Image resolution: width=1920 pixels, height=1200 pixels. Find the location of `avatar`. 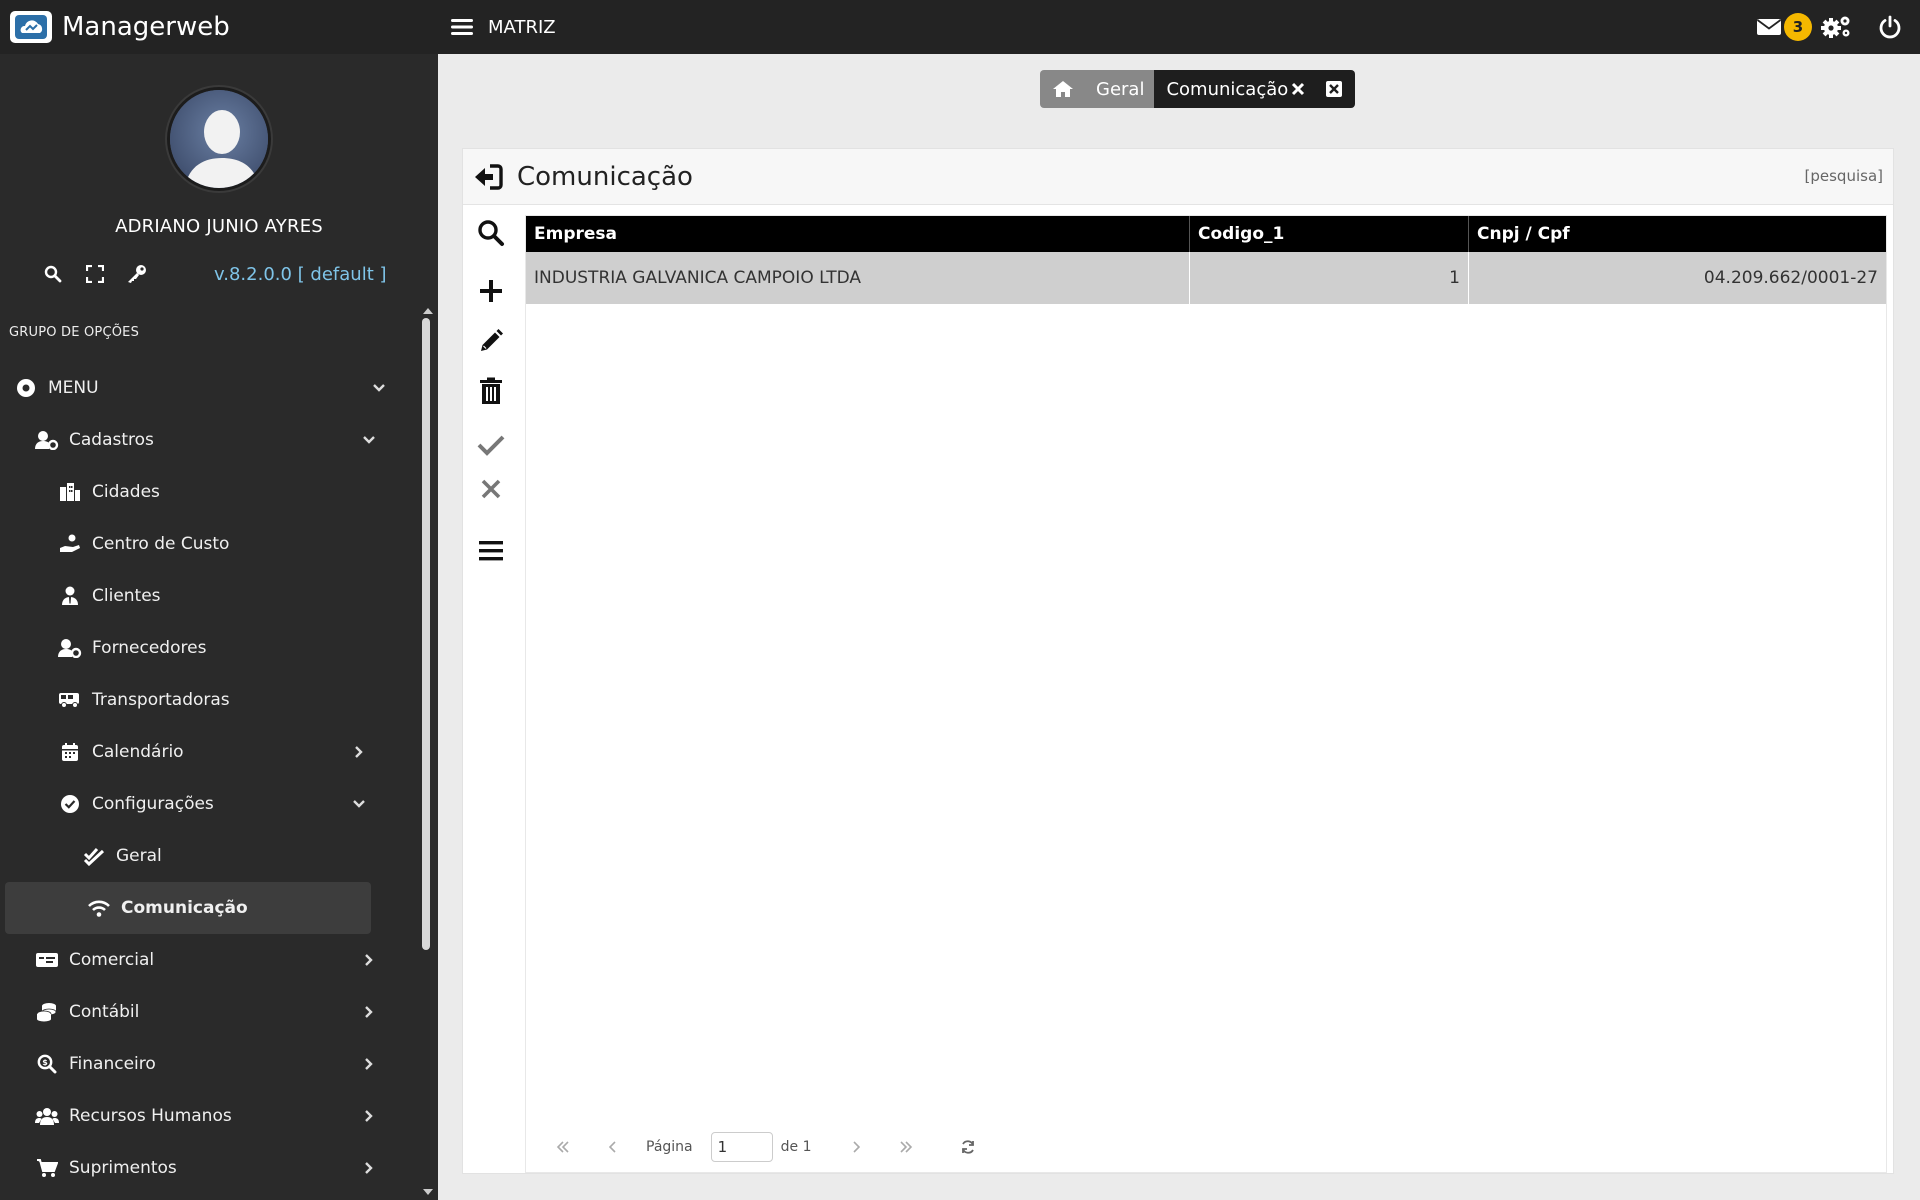

avatar is located at coordinates (219, 139).